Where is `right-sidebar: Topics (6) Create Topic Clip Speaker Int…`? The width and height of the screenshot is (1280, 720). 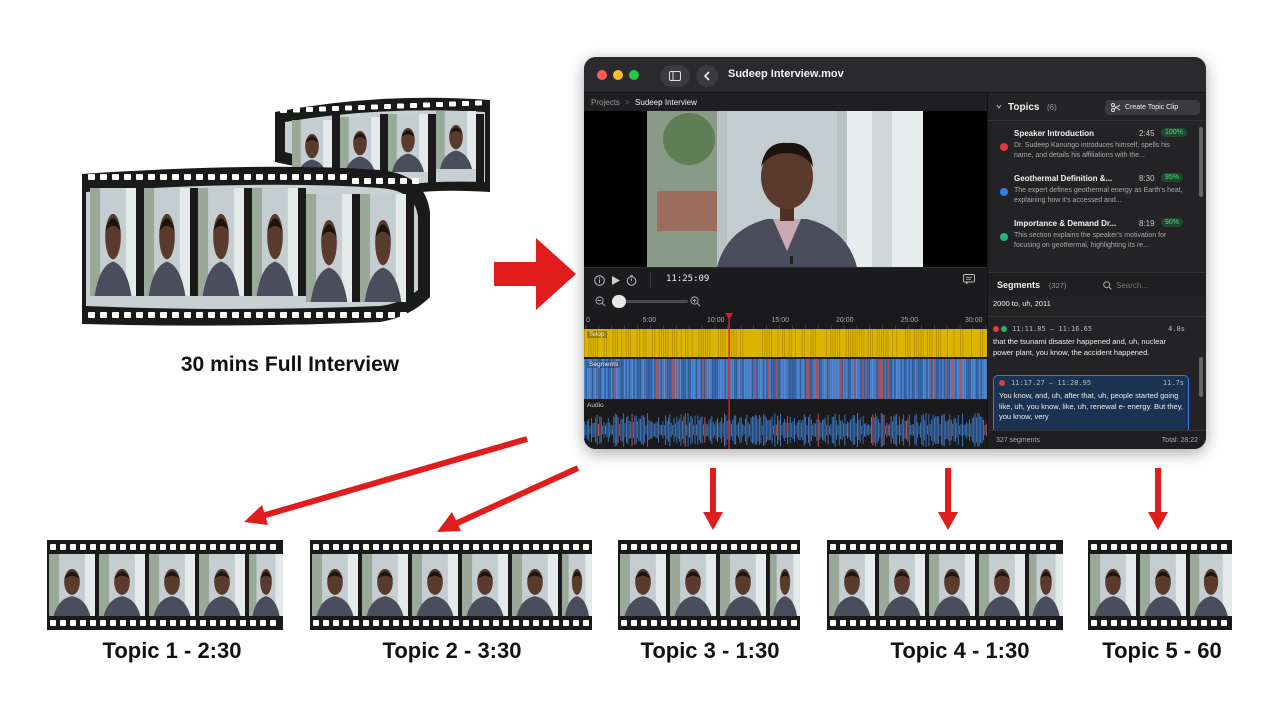 right-sidebar: Topics (6) Create Topic Clip Speaker Int… is located at coordinates (1096, 271).